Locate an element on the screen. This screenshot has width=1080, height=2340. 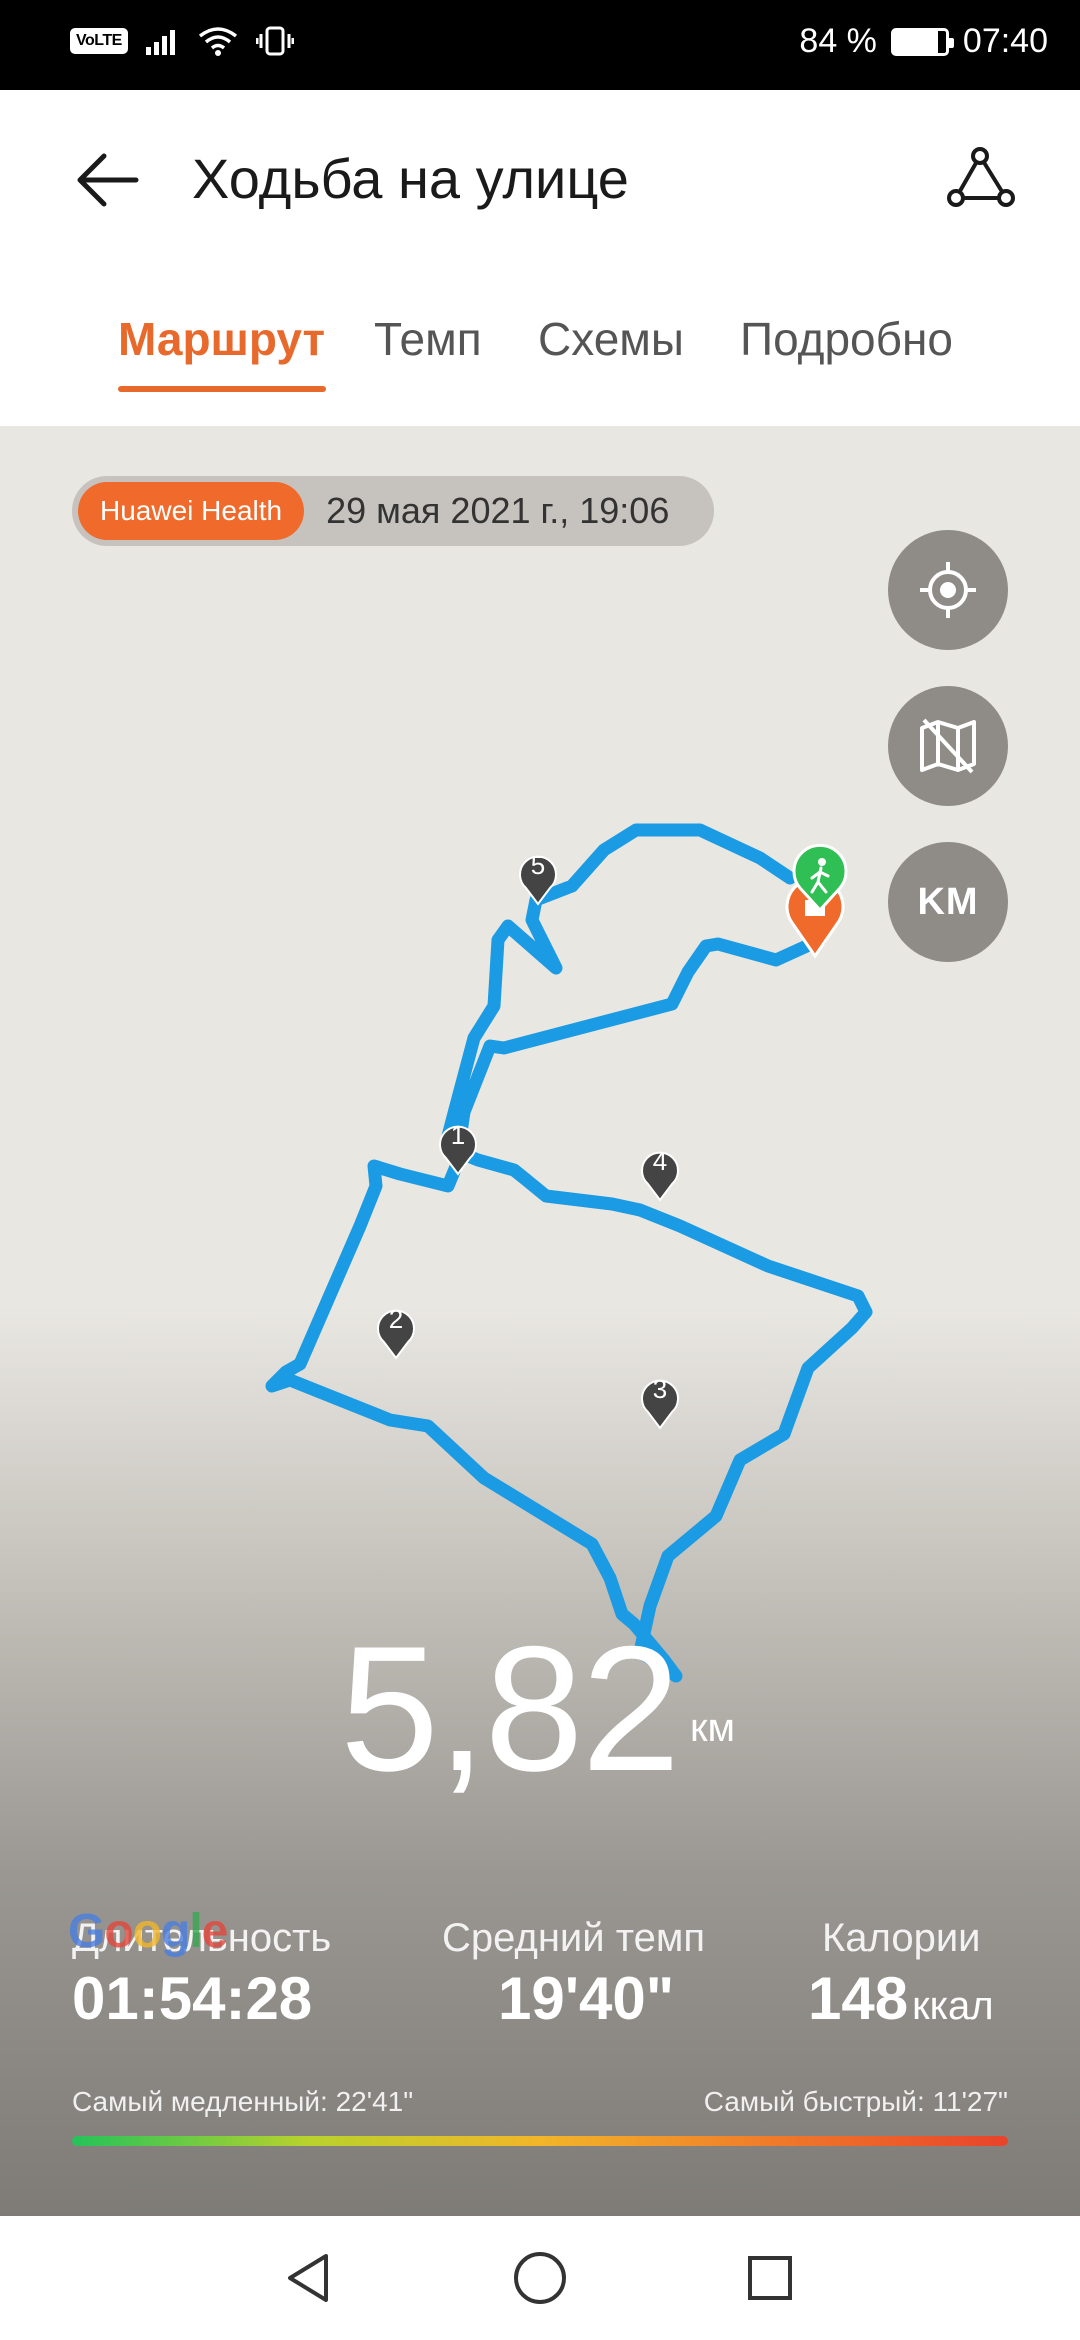
km-marker-4: 4 is located at coordinates (660, 1174).